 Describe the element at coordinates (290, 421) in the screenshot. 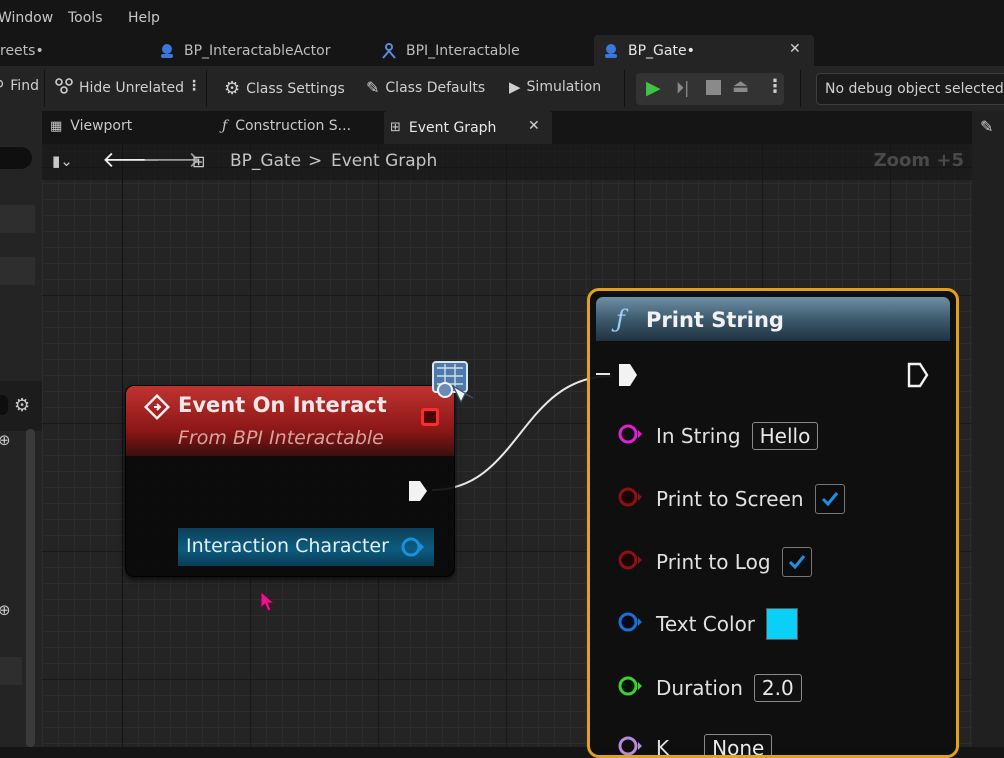

I see `event-node-header: Event On Interact From BPI Interactable` at that location.